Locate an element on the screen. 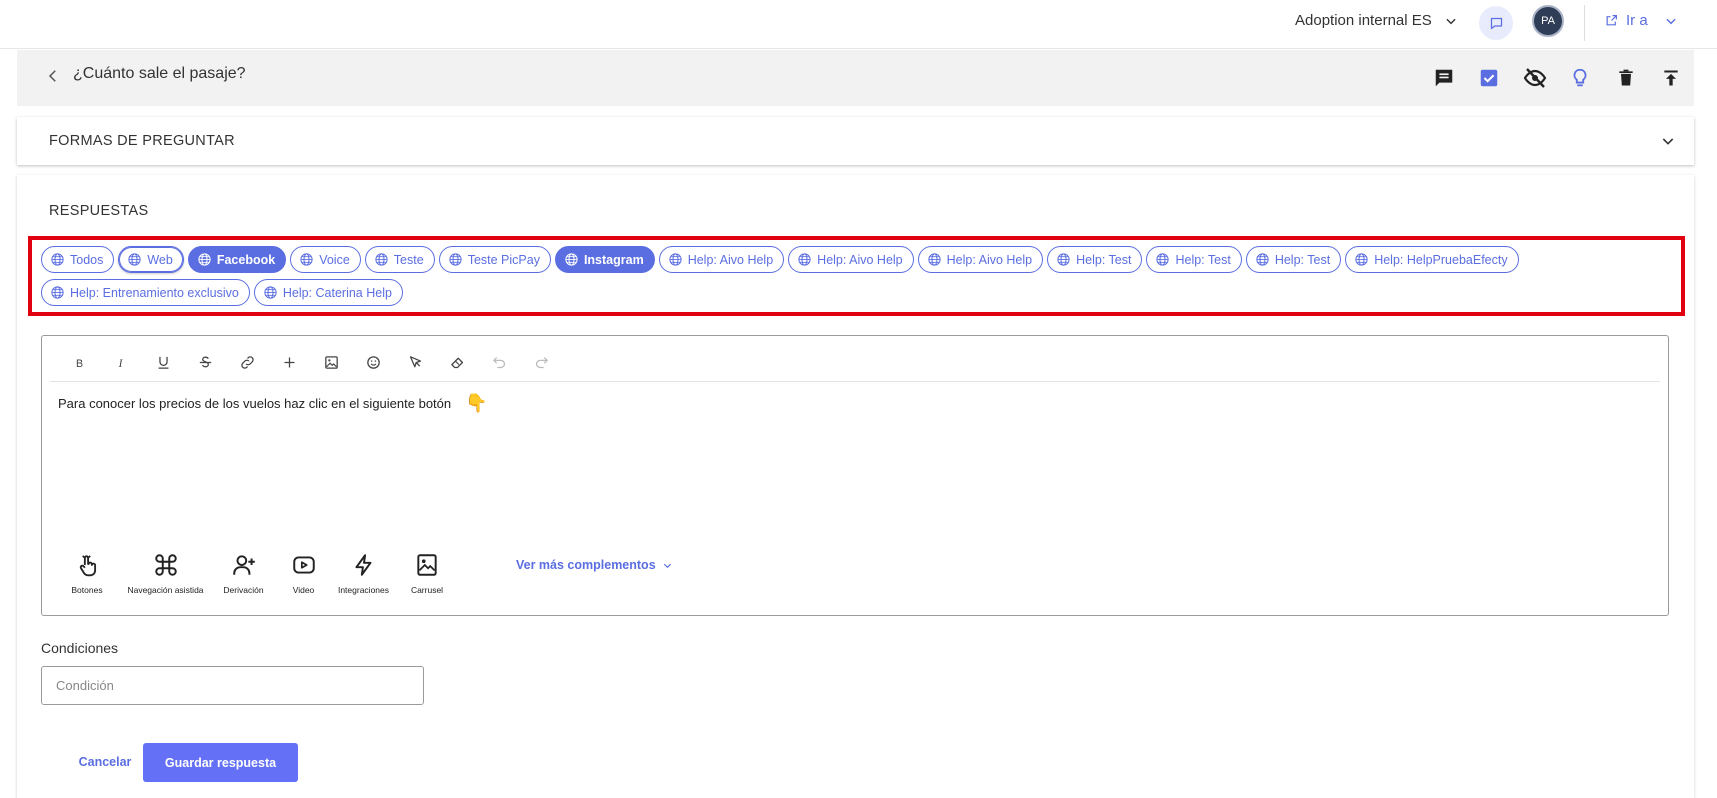  addon-navegaci-n-asistida: Navegación asistida is located at coordinates (165, 572).